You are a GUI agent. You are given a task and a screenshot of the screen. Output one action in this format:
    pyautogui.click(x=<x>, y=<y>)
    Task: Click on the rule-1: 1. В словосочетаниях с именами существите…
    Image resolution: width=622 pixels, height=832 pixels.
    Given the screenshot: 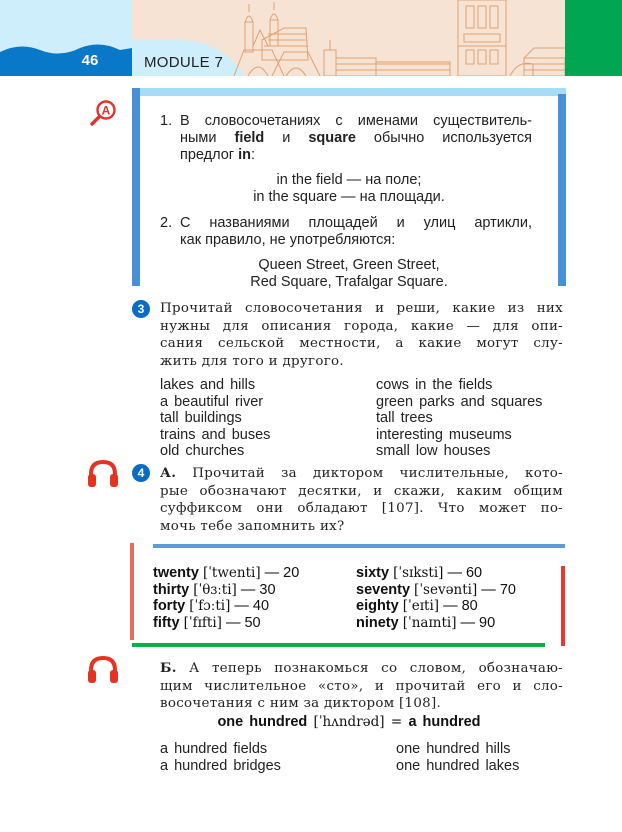 What is the action you would take?
    pyautogui.click(x=346, y=138)
    